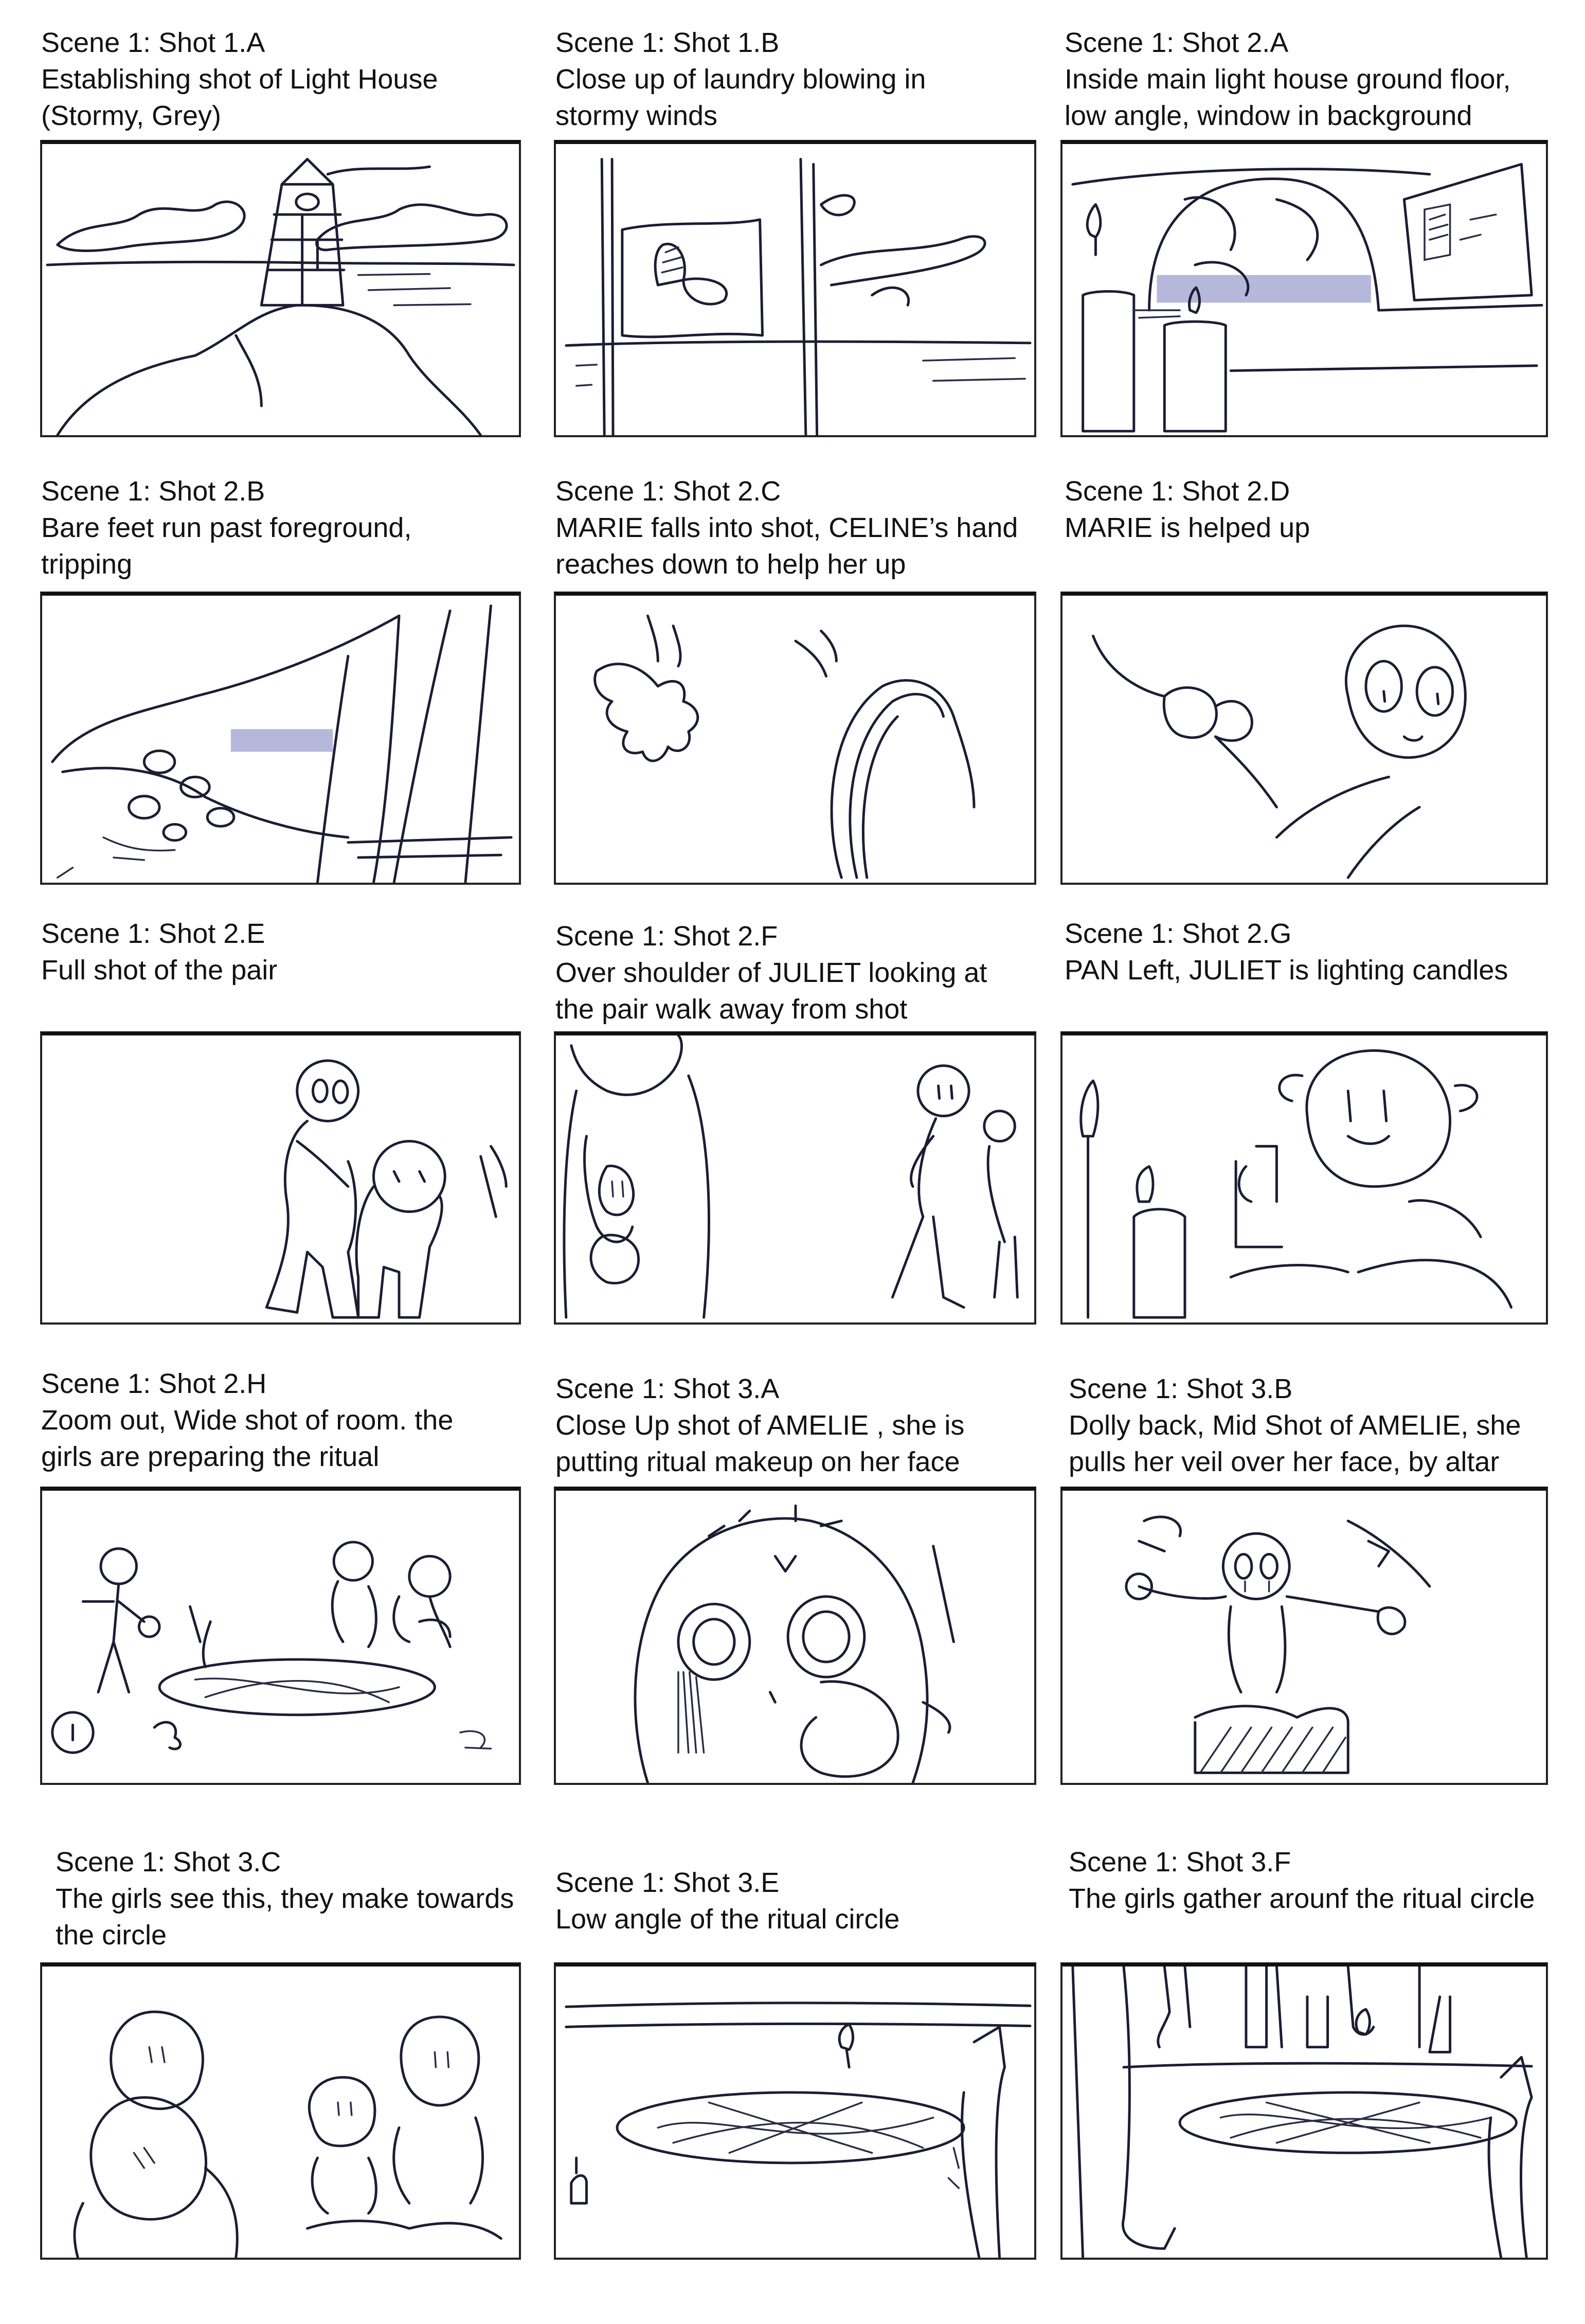  What do you see at coordinates (668, 491) in the screenshot?
I see `panel-title: Scene 1: Shot 2.C` at bounding box center [668, 491].